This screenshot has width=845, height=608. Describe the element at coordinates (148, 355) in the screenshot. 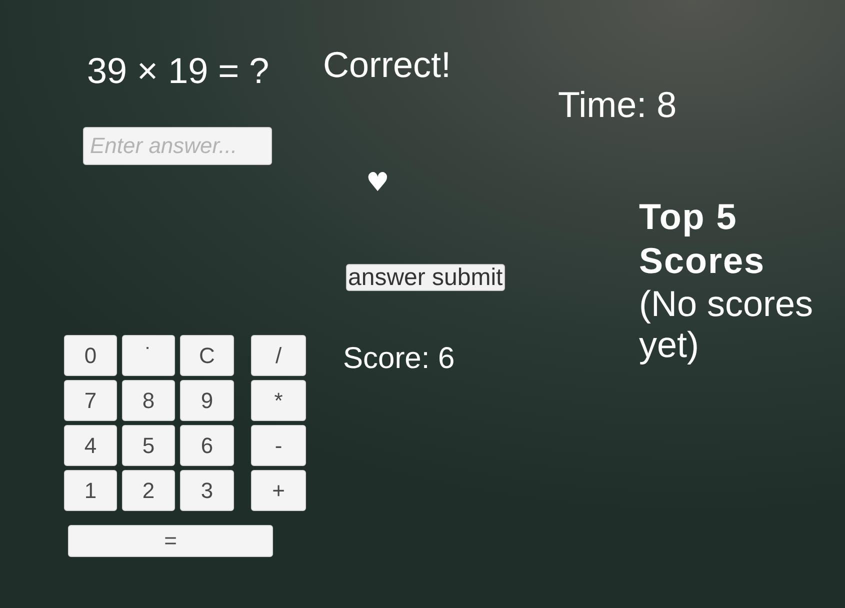

I see `keypad-key: ˙` at that location.